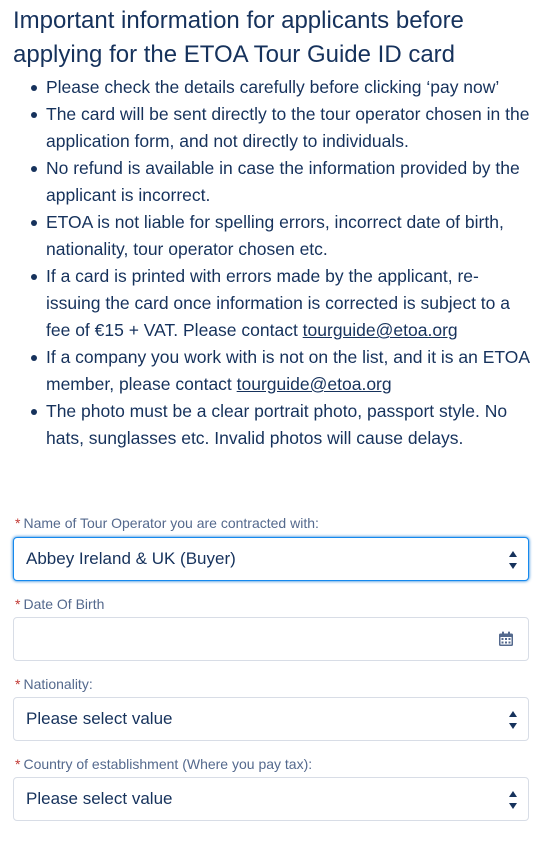  I want to click on calendar-icon, so click(506, 639).